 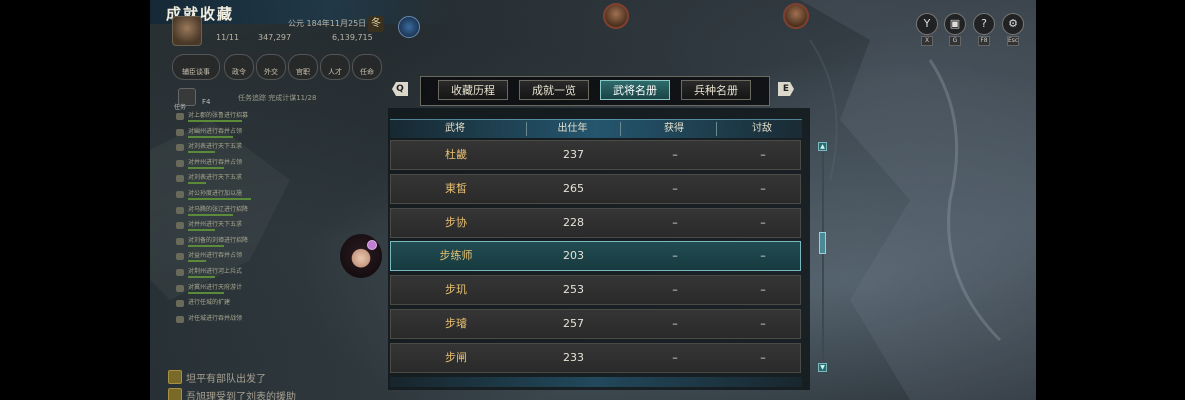 I want to click on quest-text: 对益州进行吞并占领, so click(x=215, y=256).